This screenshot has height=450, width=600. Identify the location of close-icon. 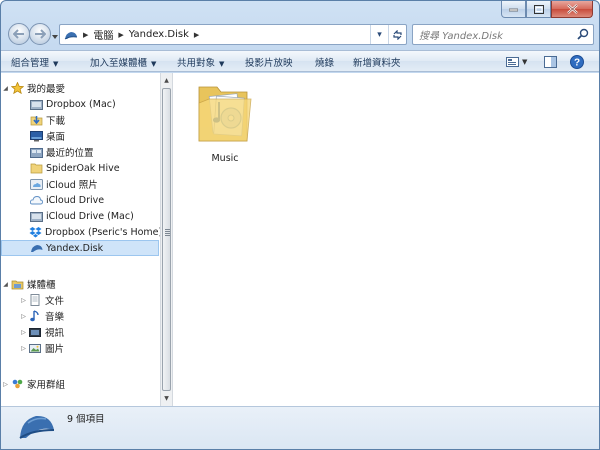
(572, 9).